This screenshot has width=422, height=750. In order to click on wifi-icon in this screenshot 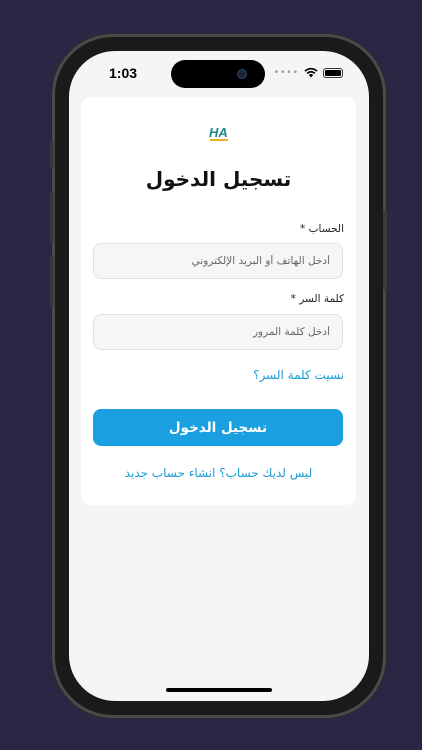, I will do `click(311, 72)`.